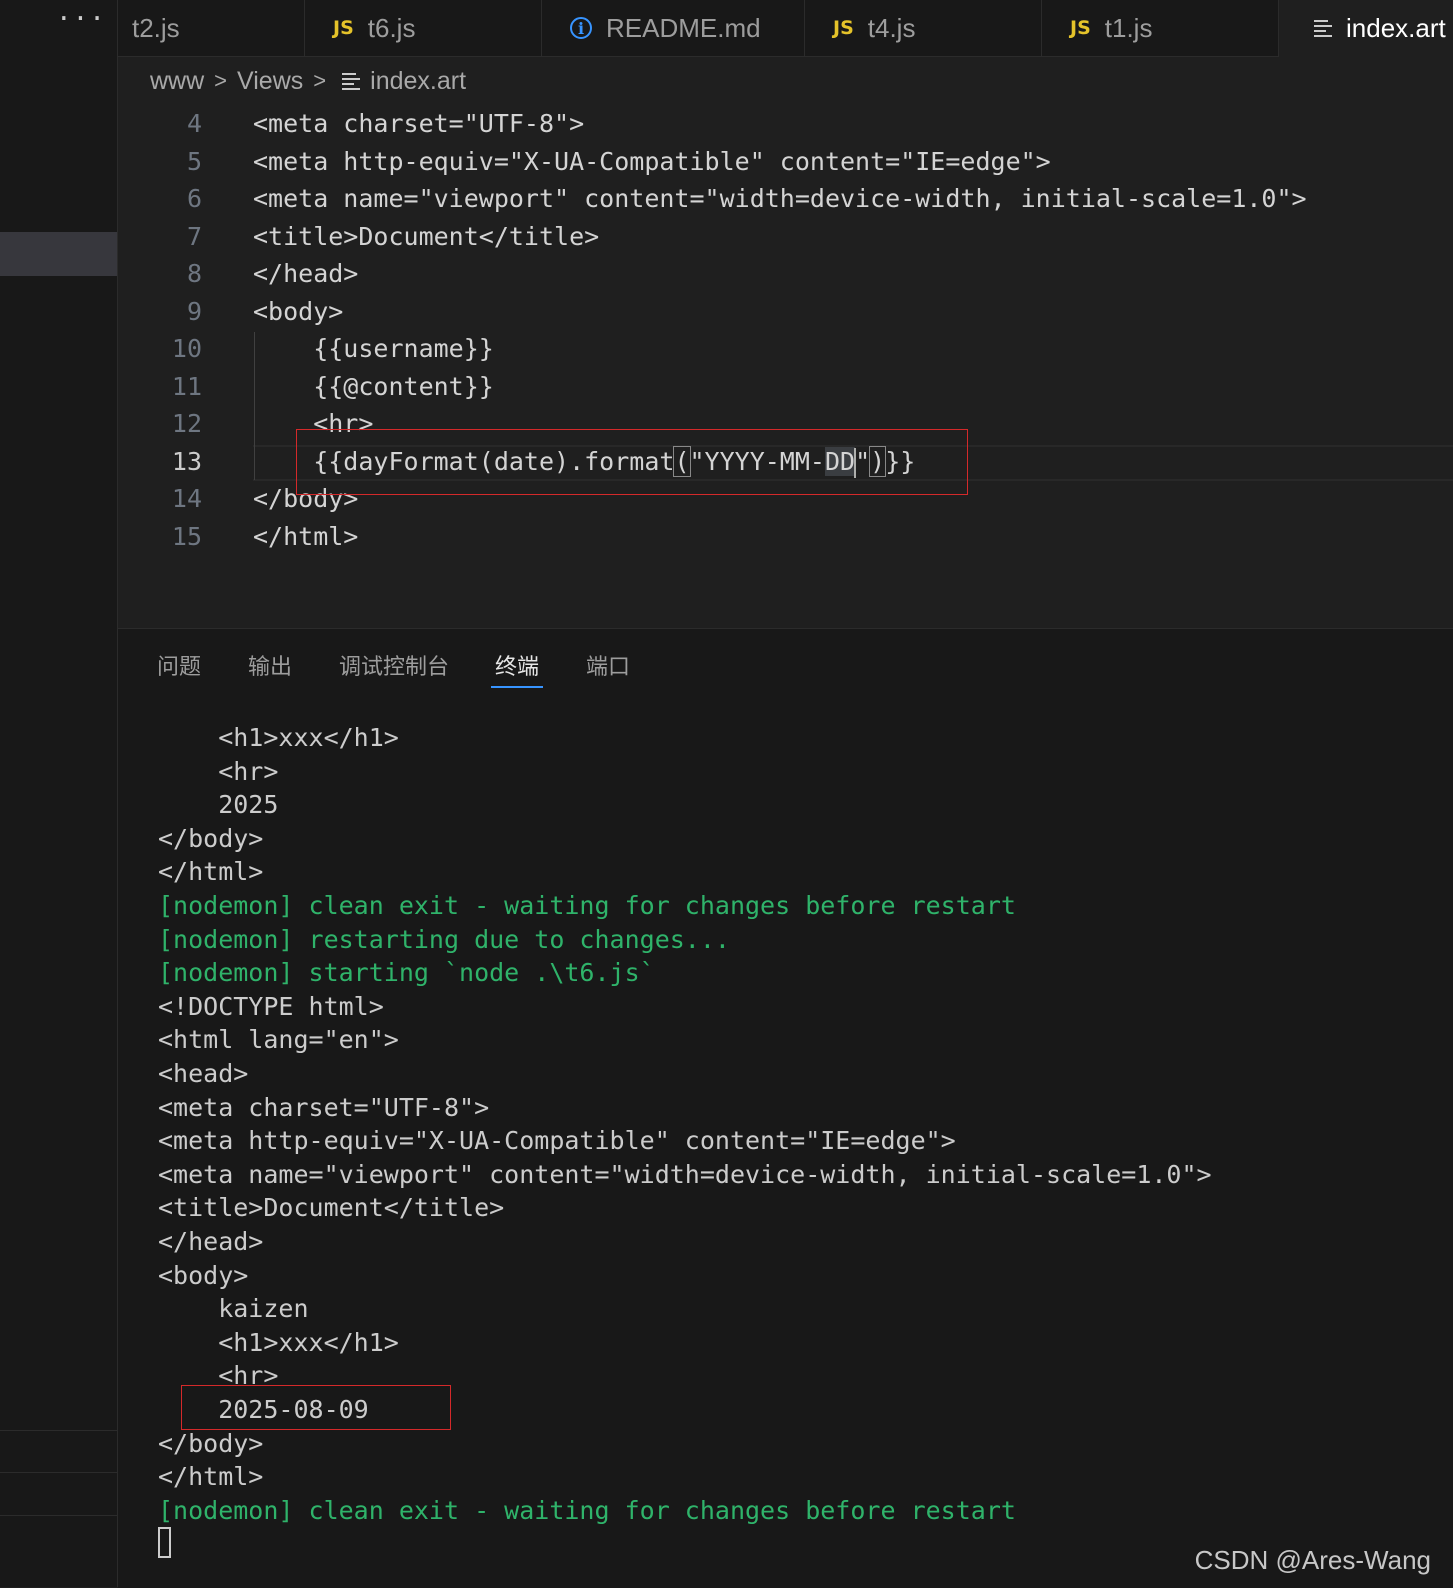  What do you see at coordinates (1128, 27) in the screenshot?
I see `tab-label: t1.js` at bounding box center [1128, 27].